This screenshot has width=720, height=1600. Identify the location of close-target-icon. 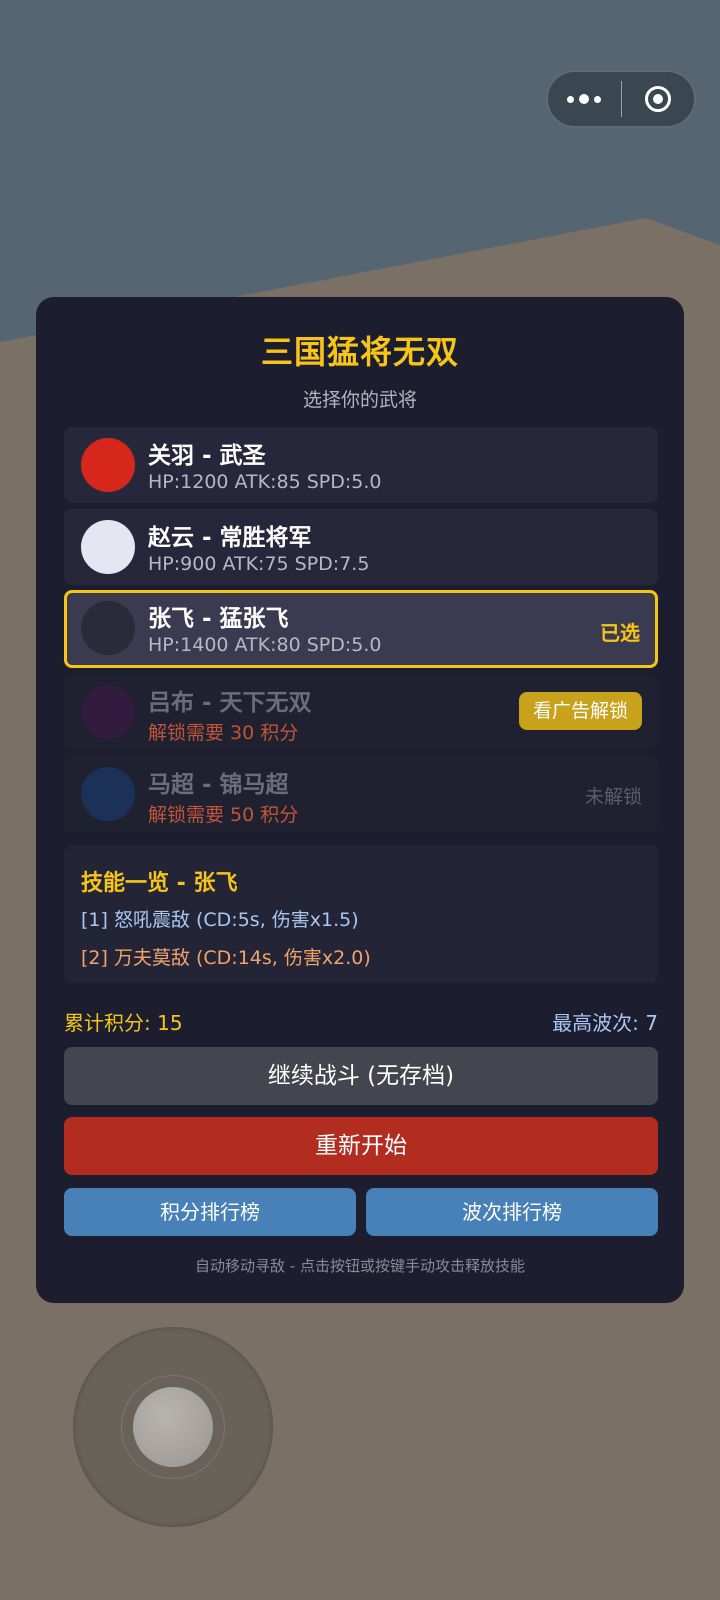
(657, 99).